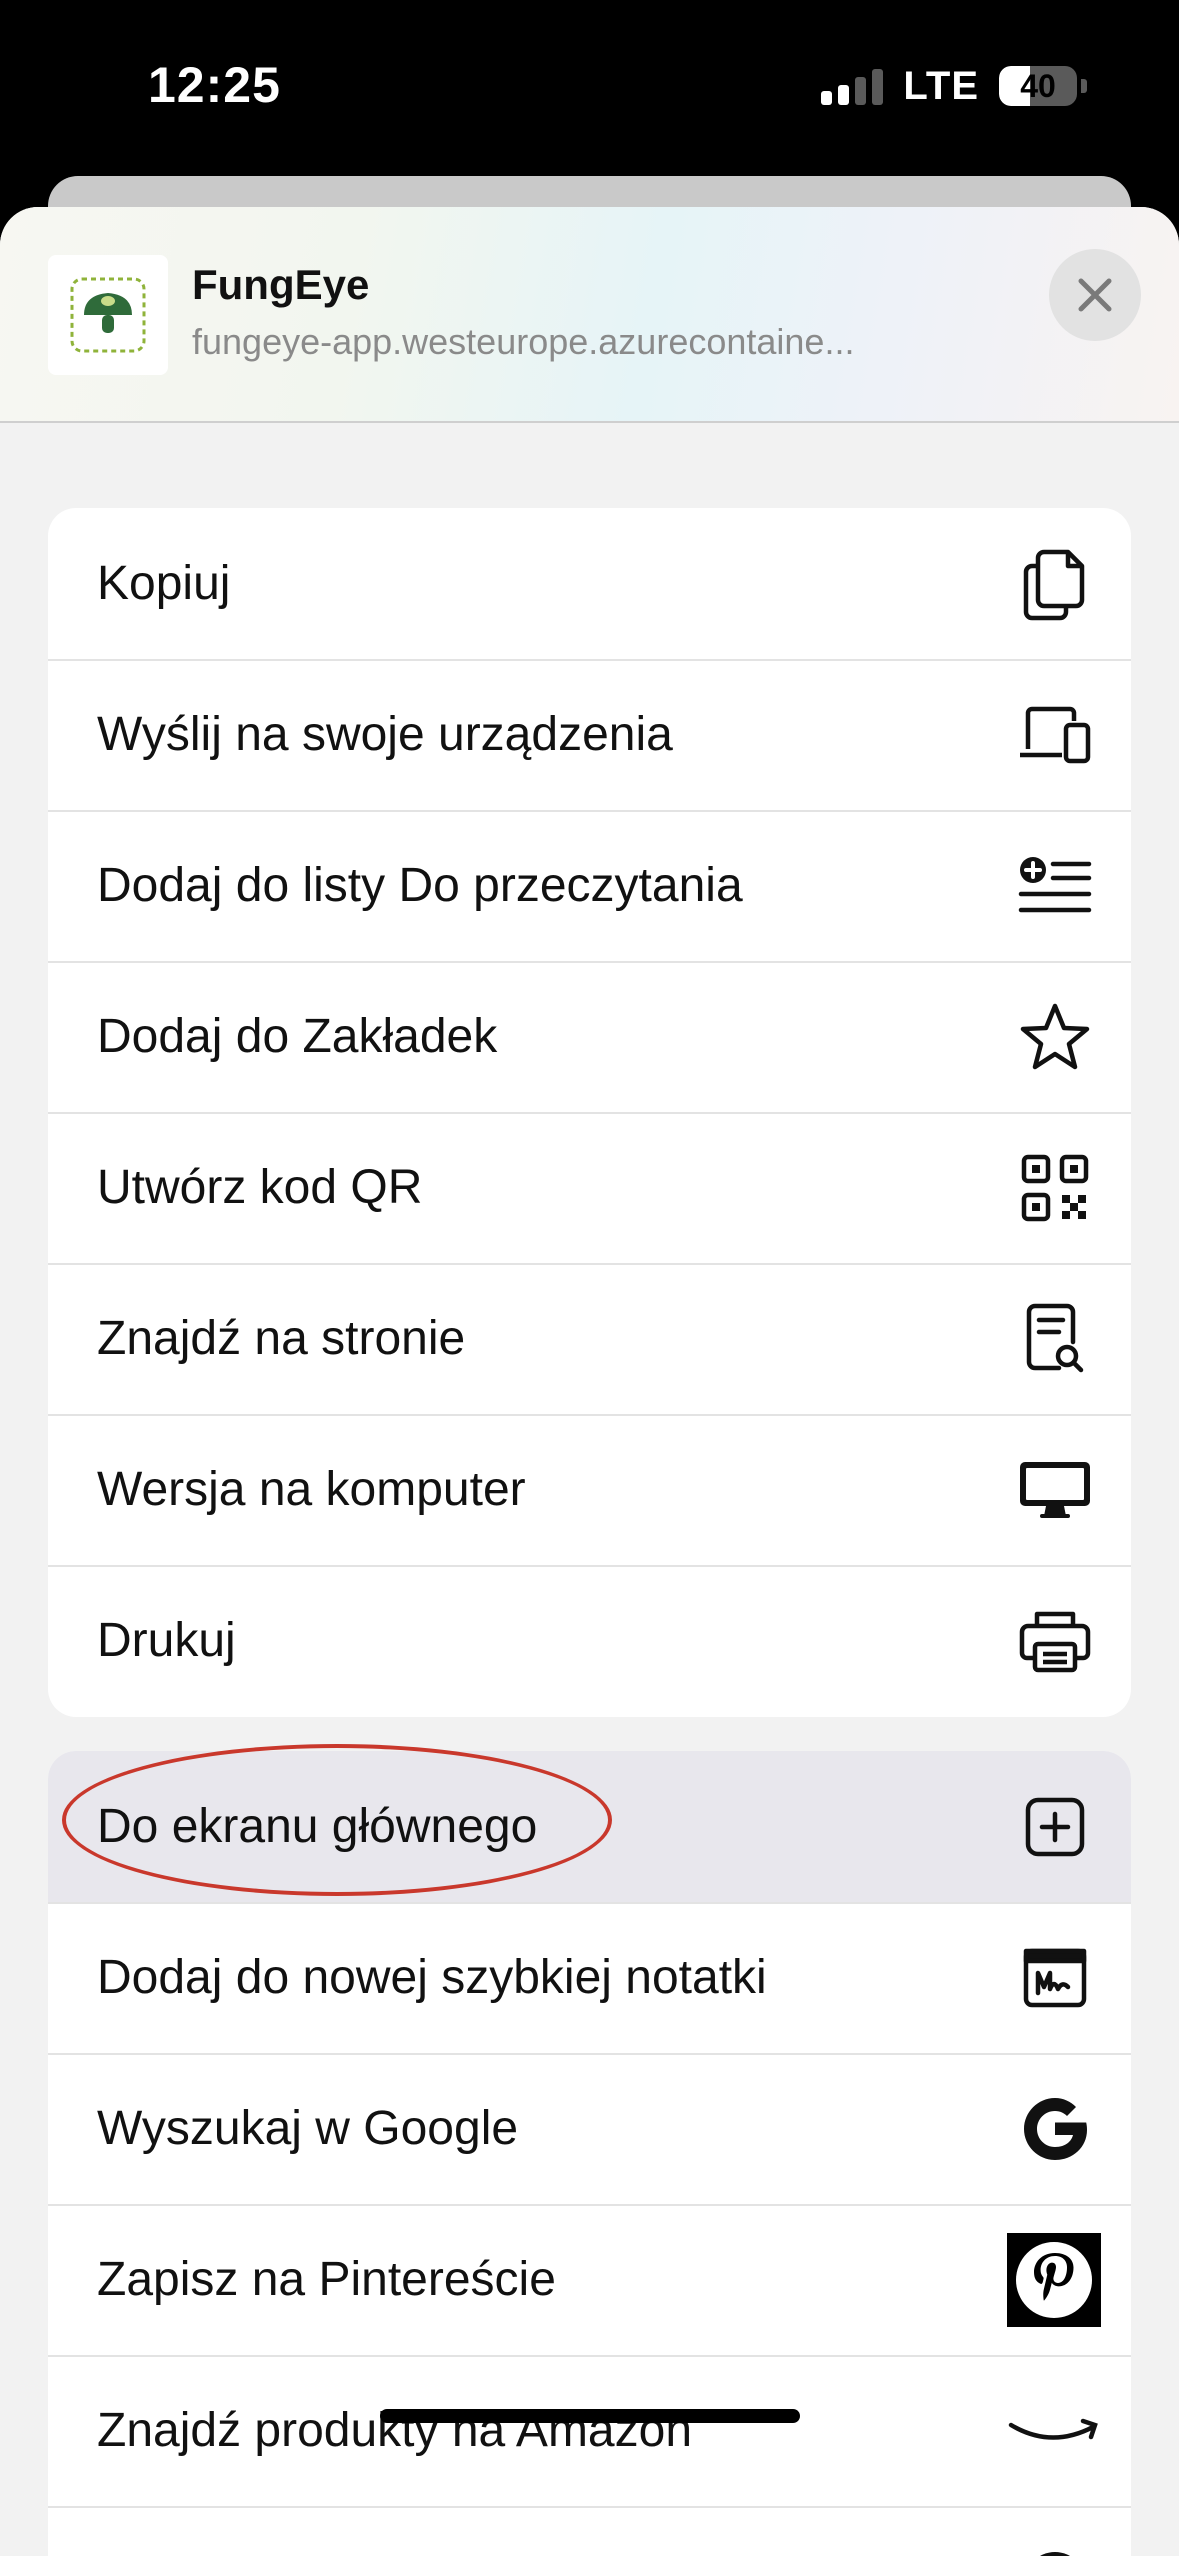 The height and width of the screenshot is (2556, 1179). I want to click on menu-item-label: Drukuj, so click(166, 1640).